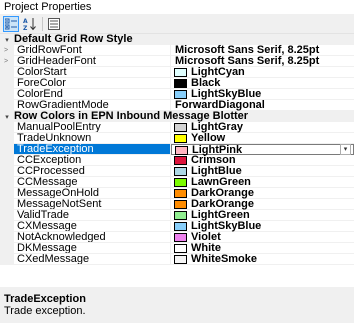  I want to click on property-name: GridRowFont, so click(92, 50).